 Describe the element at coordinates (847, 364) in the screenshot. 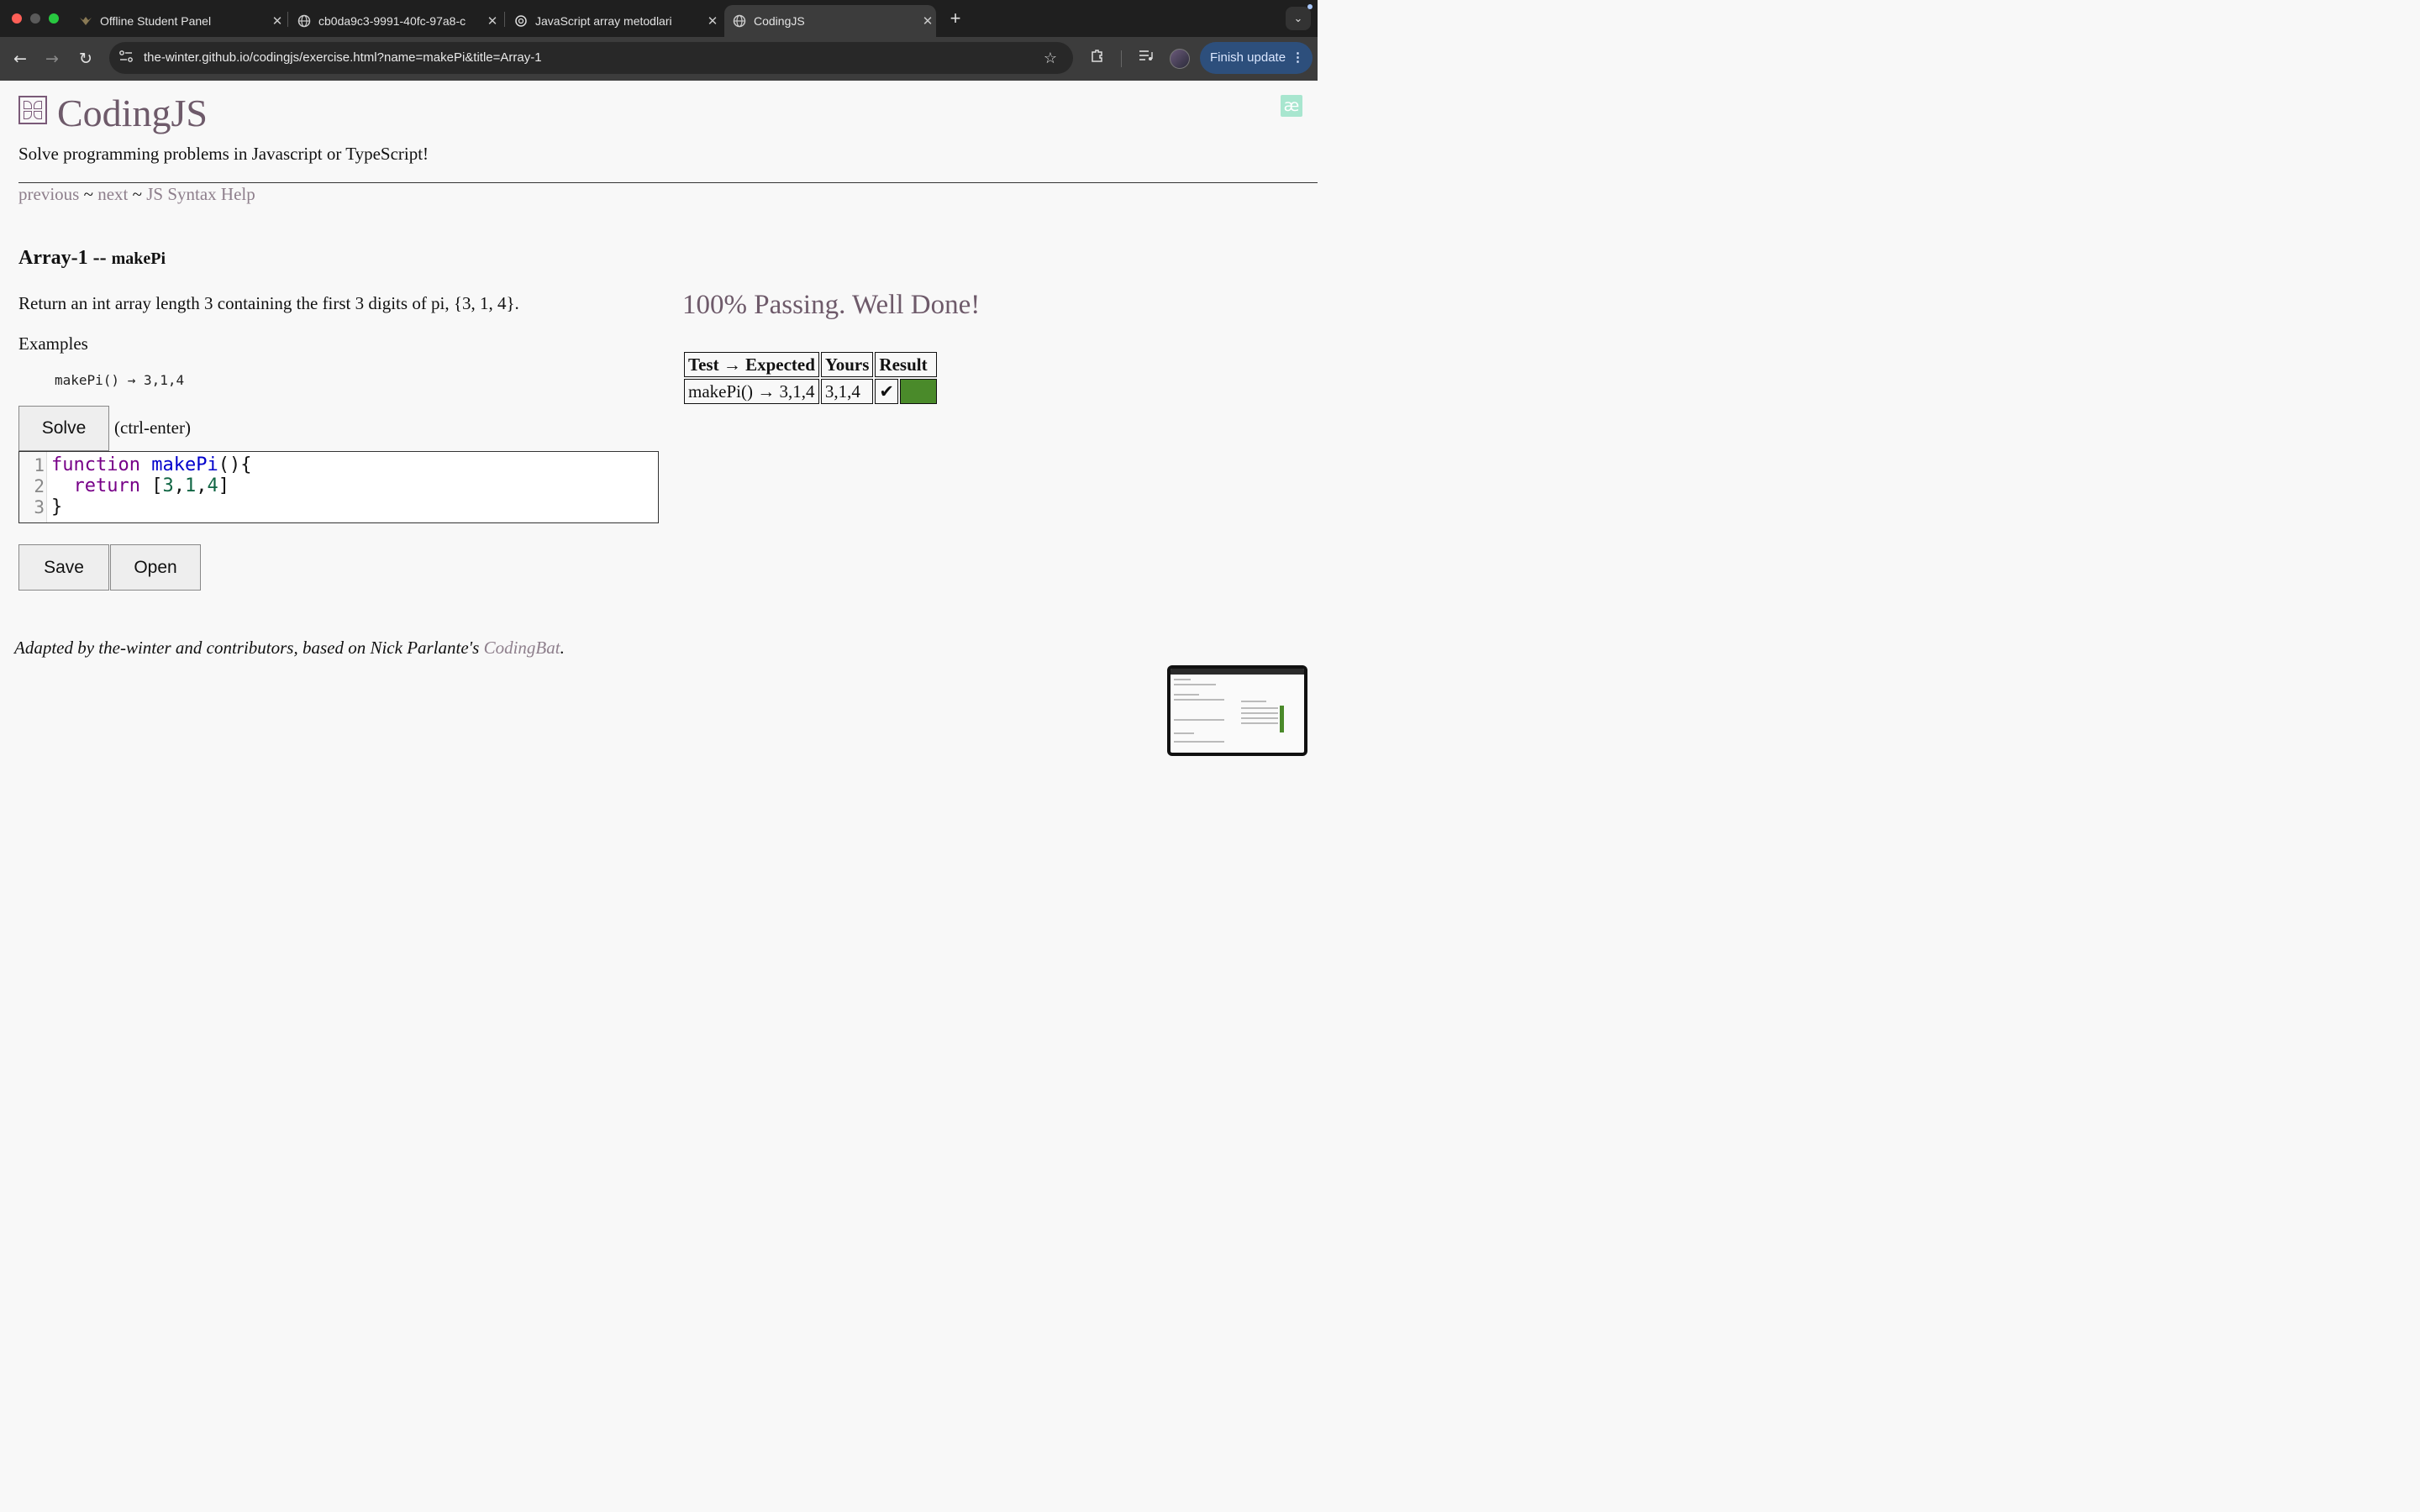

I see `header-yours: Yours` at that location.